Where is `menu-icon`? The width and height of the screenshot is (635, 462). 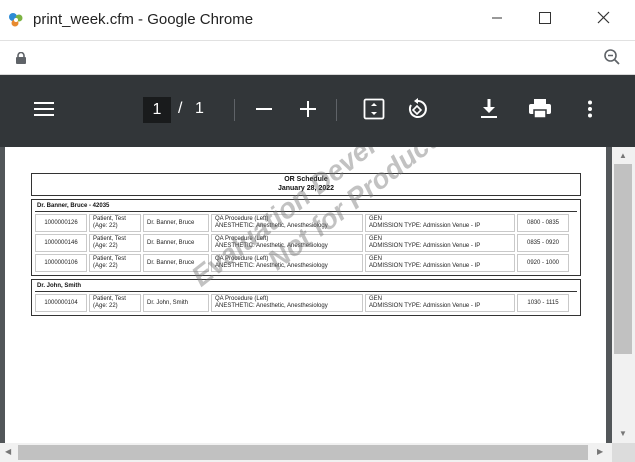
menu-icon is located at coordinates (44, 111).